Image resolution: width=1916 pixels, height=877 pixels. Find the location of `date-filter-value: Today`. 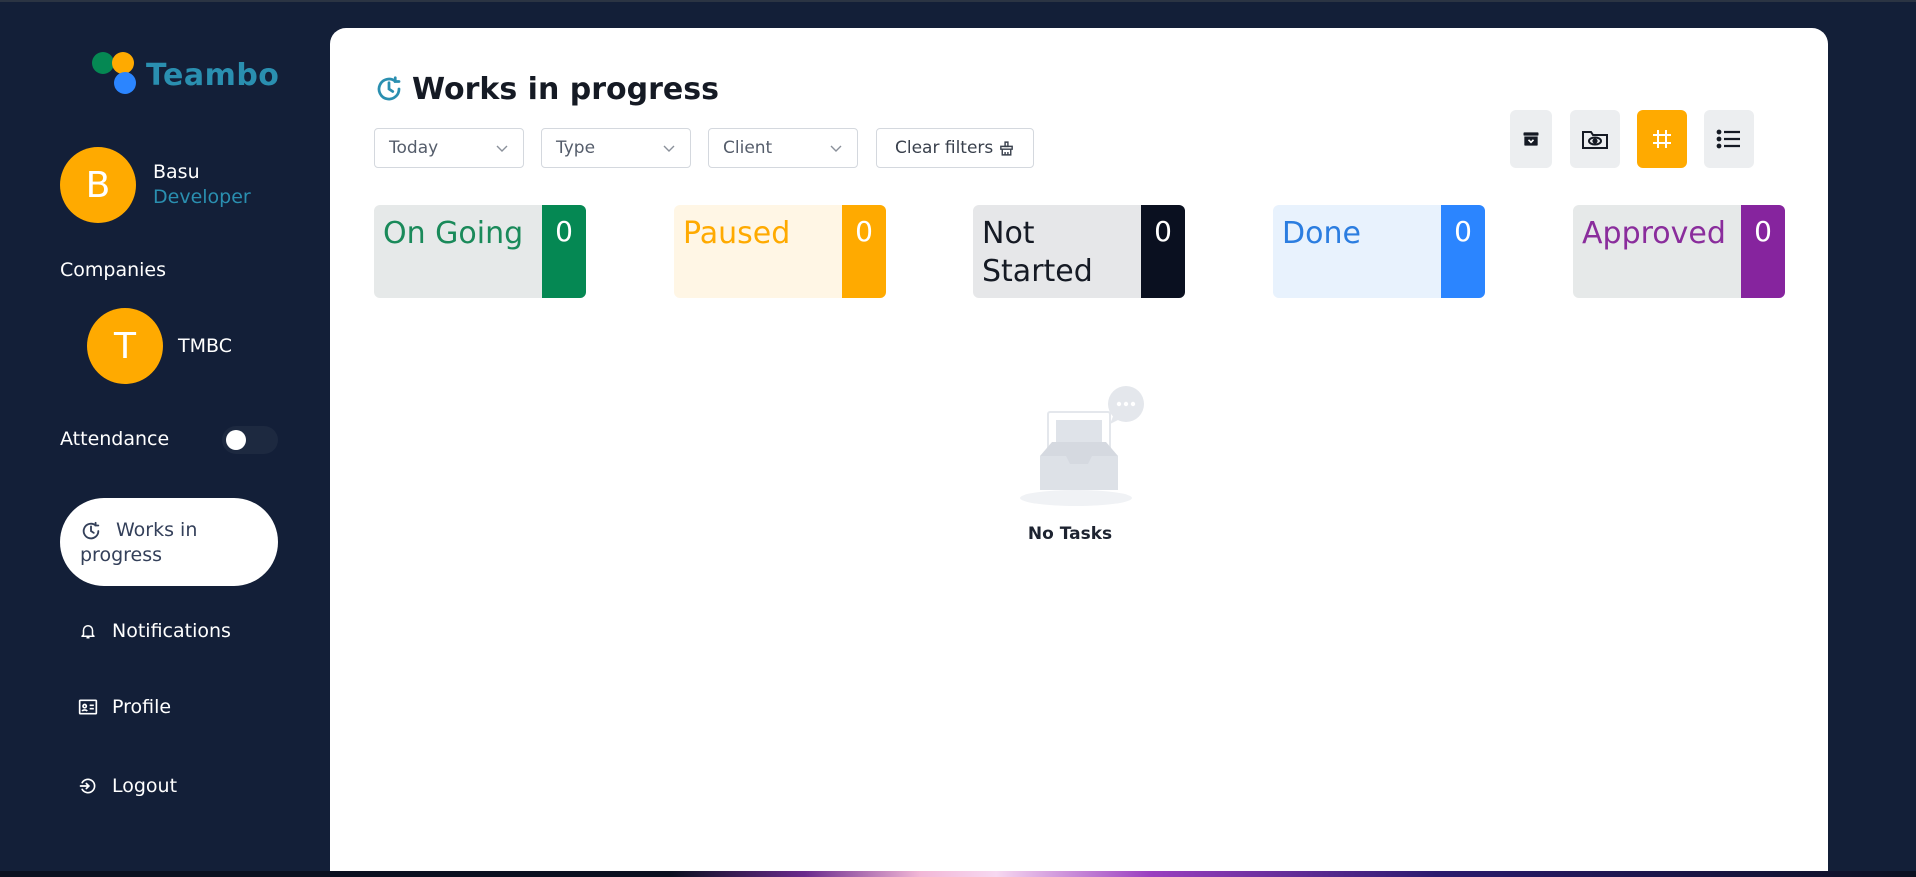

date-filter-value: Today is located at coordinates (414, 148).